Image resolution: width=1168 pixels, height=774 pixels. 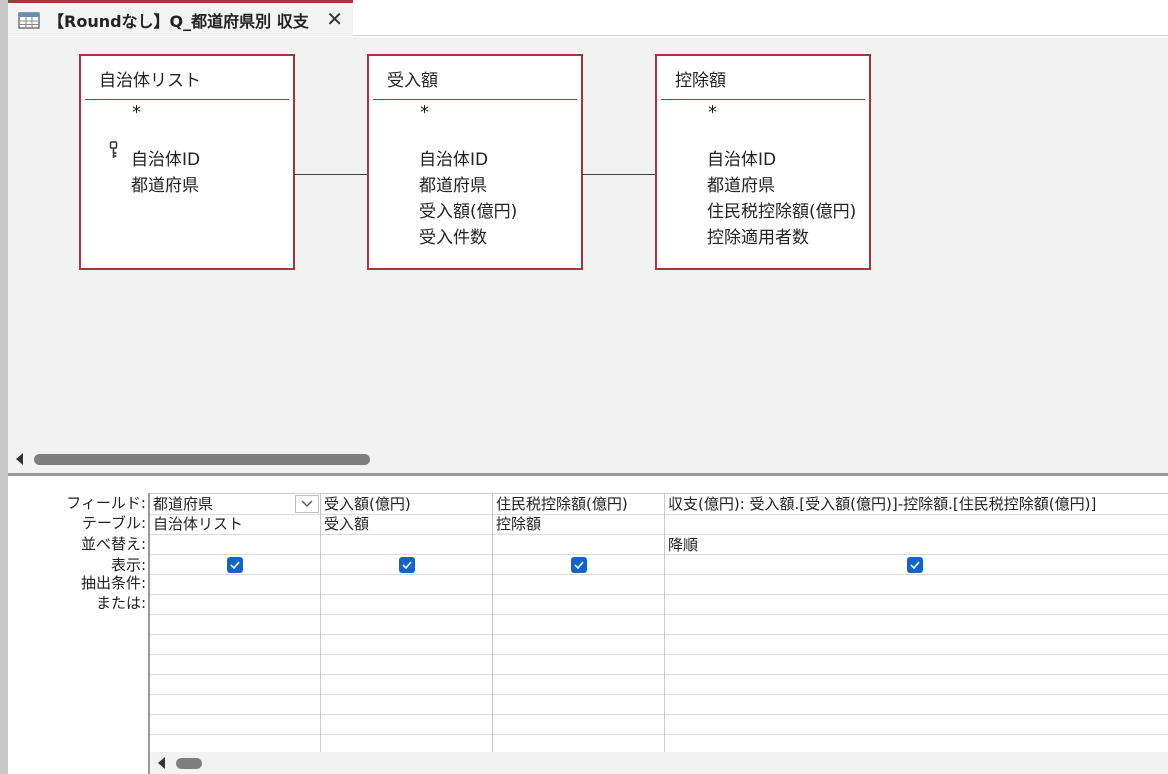 What do you see at coordinates (407, 524) in the screenshot?
I see `table-cell: 受入額` at bounding box center [407, 524].